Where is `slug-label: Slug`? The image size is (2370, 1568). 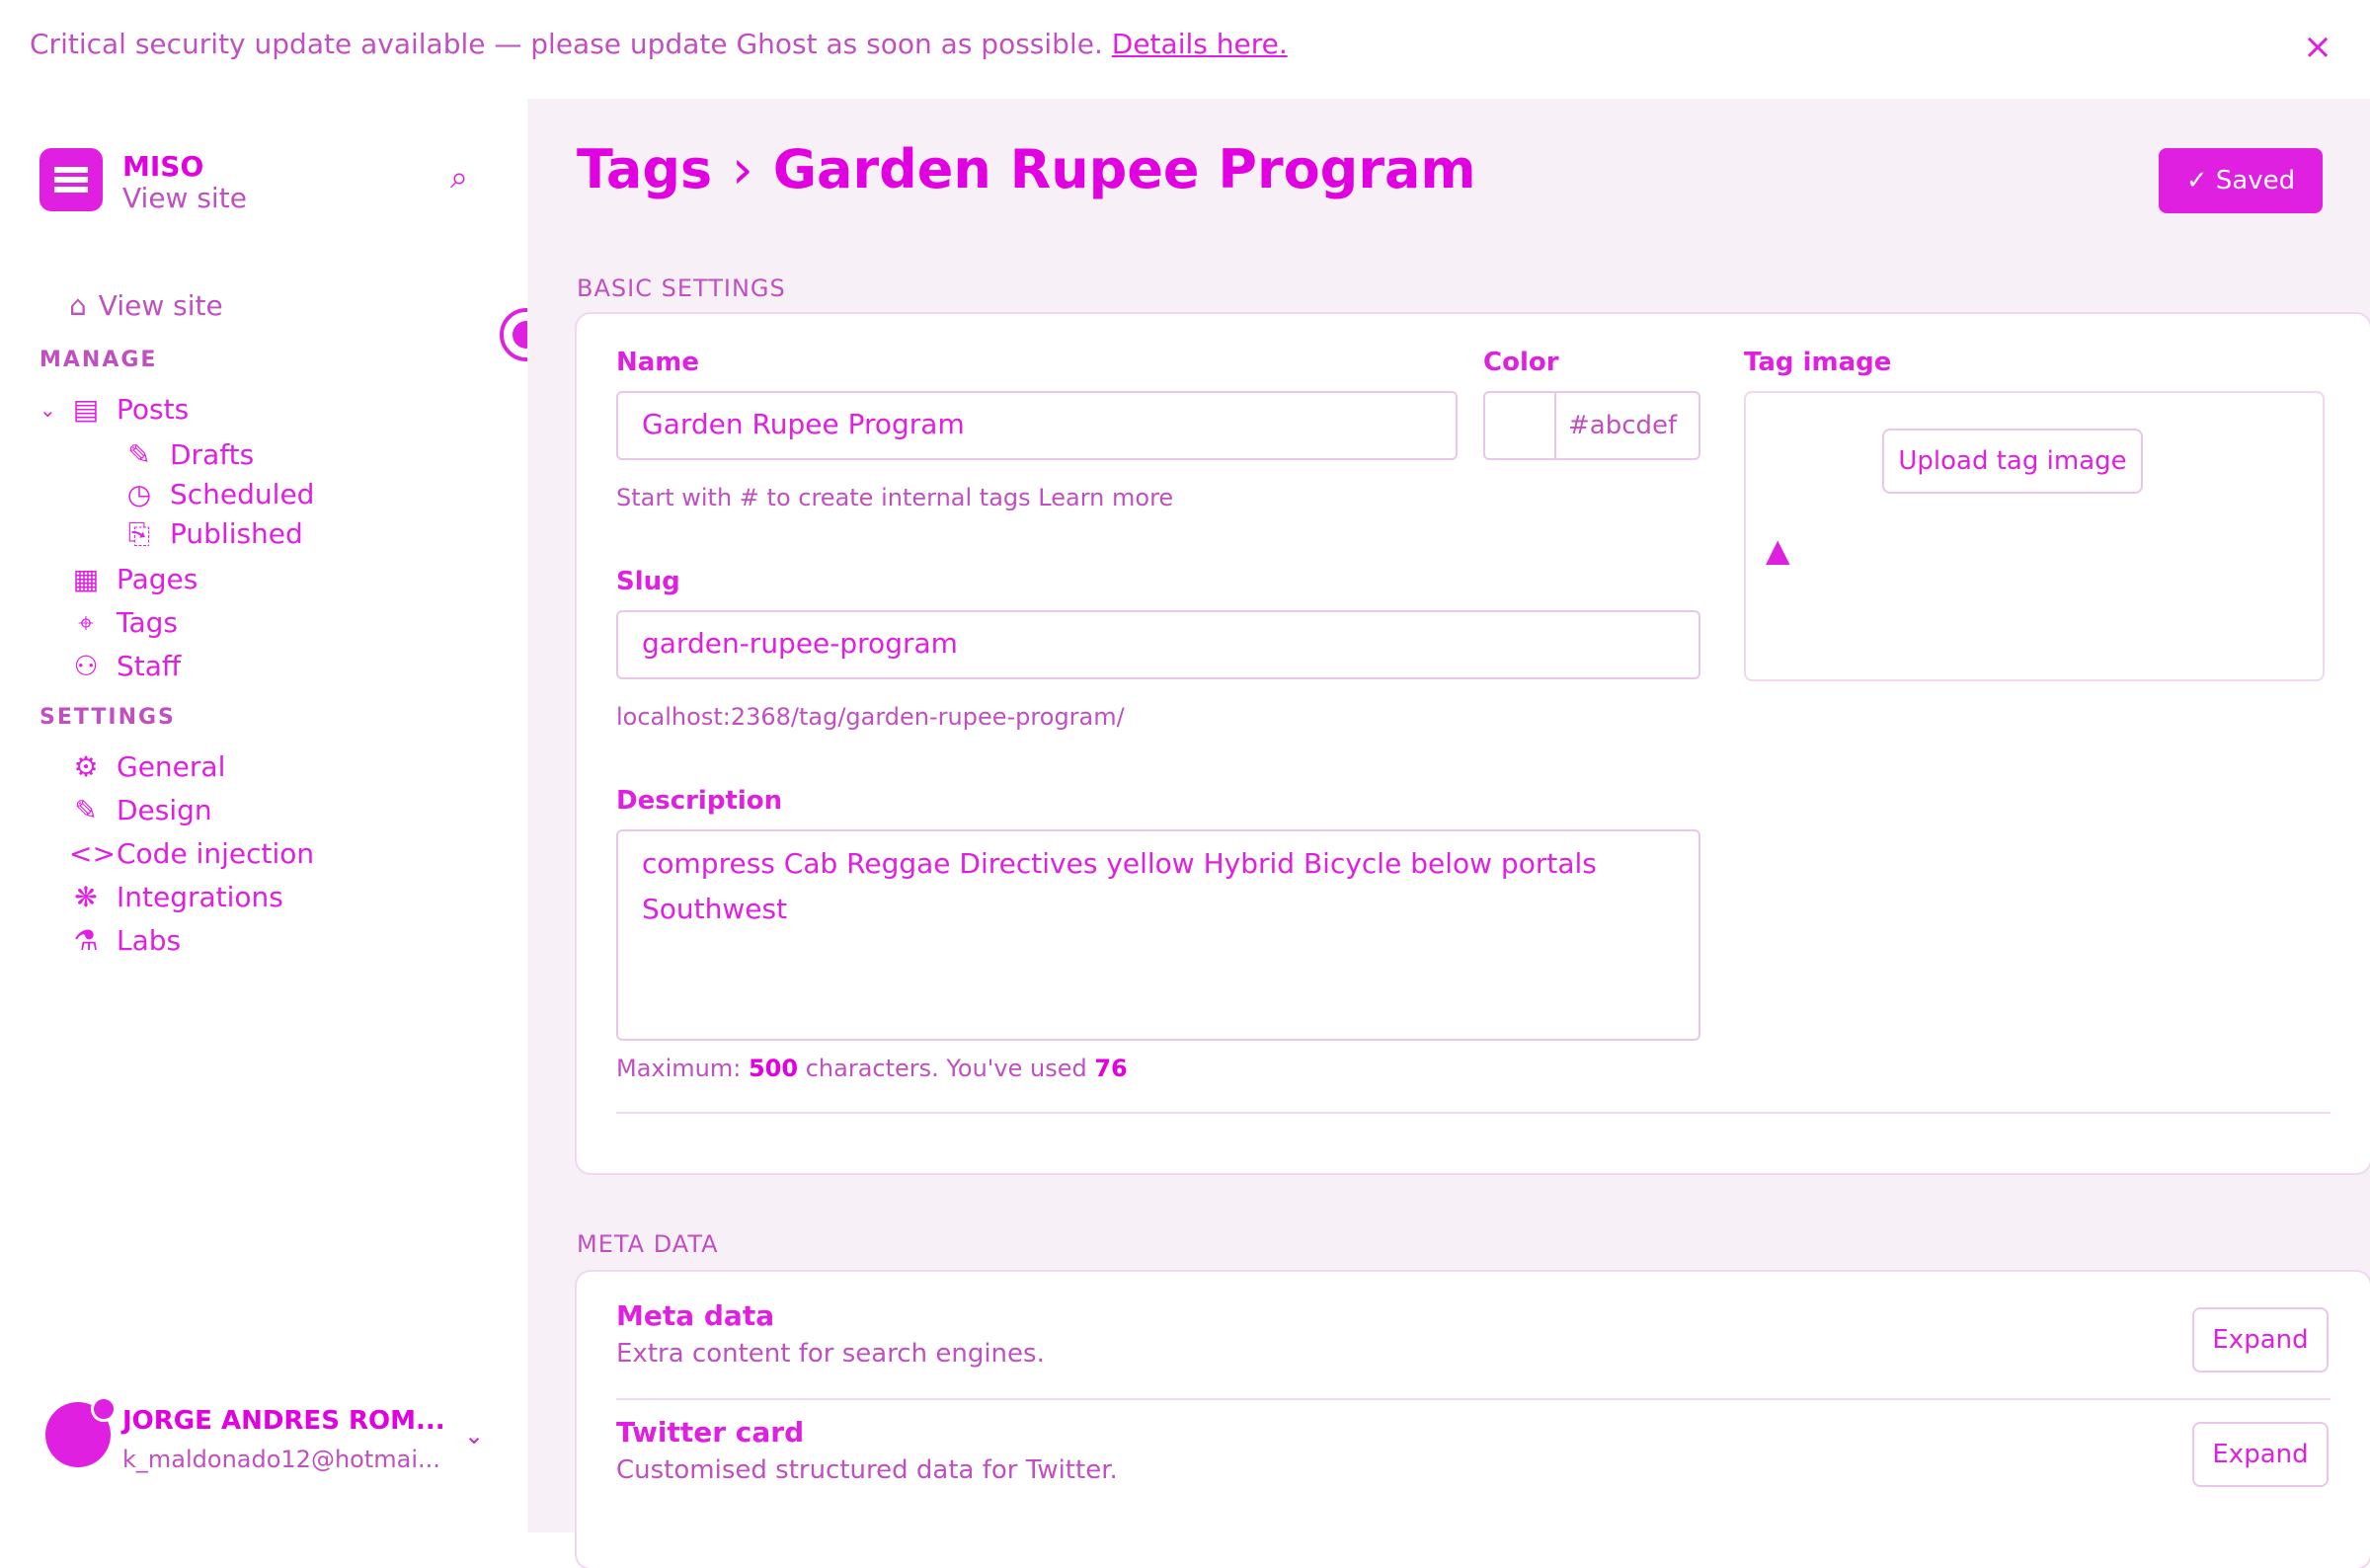
slug-label: Slug is located at coordinates (648, 581).